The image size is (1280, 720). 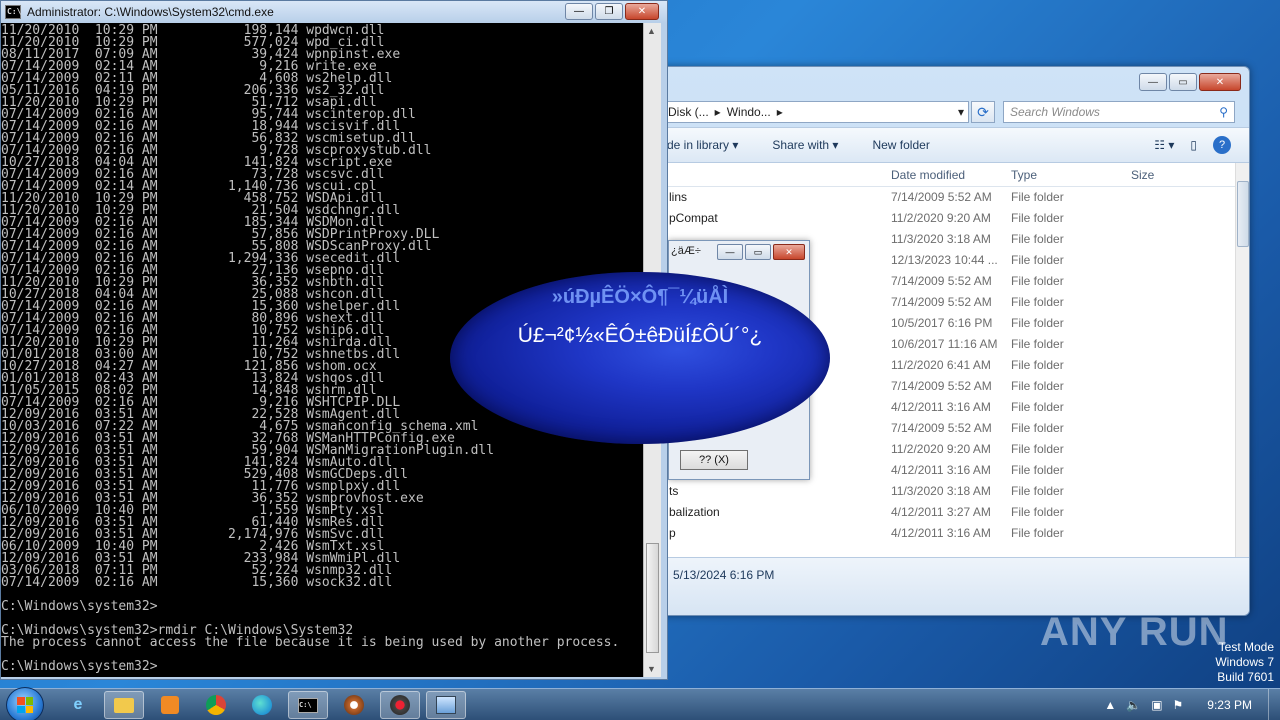 I want to click on file-name: p, so click(x=672, y=533).